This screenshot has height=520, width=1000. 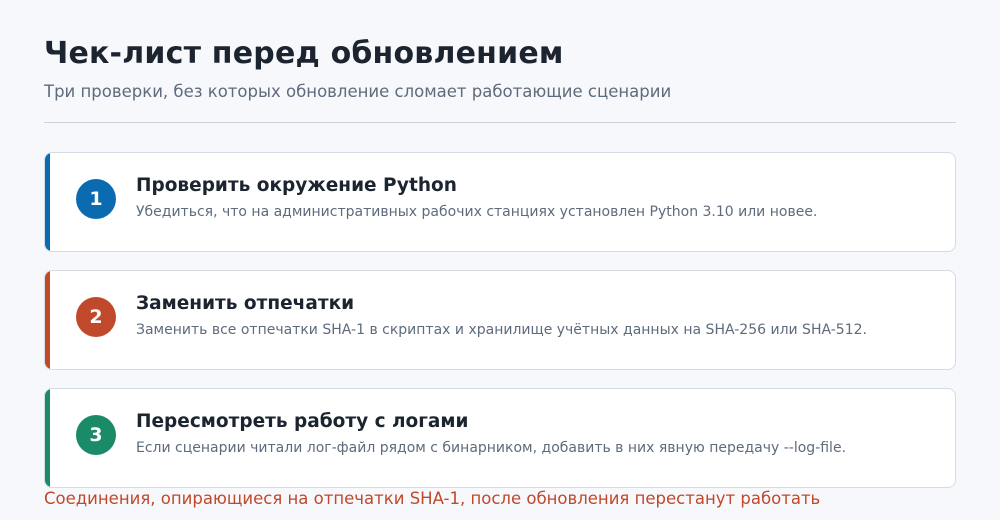 I want to click on checklist-item-title: Пересмотреть работу с логами, so click(x=302, y=421).